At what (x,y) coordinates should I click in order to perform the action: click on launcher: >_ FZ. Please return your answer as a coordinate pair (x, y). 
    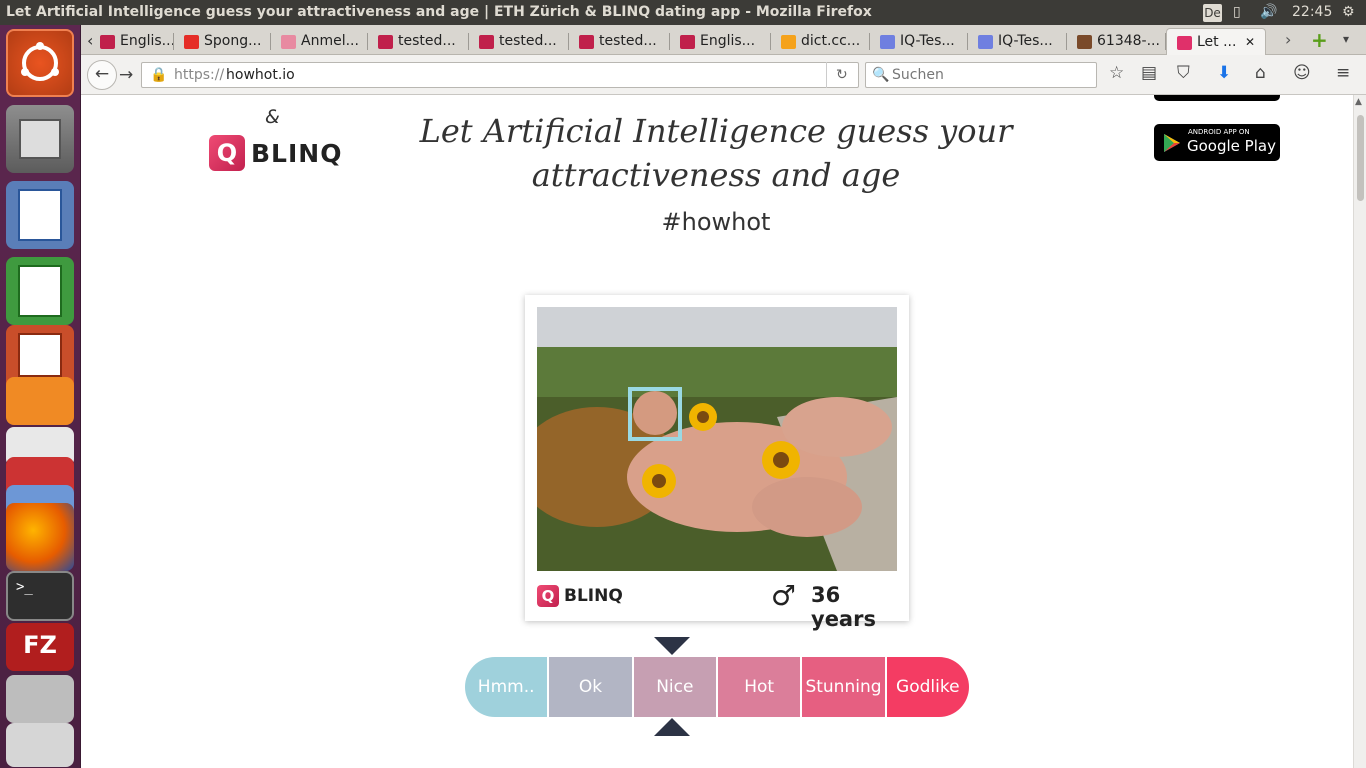
    Looking at the image, I should click on (40, 396).